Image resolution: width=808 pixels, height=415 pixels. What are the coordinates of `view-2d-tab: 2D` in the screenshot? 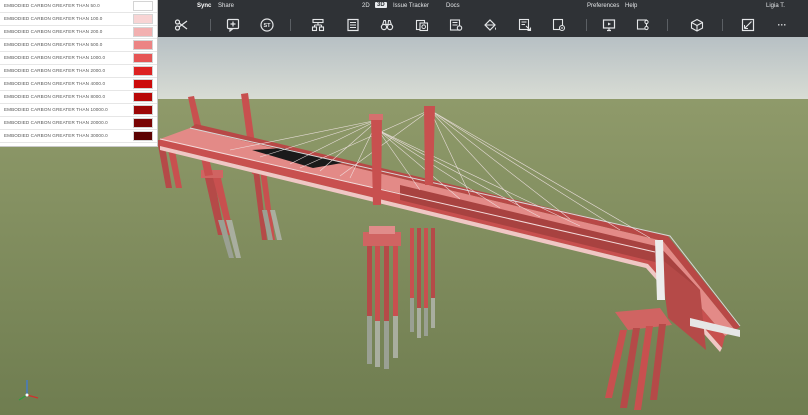 It's located at (366, 6).